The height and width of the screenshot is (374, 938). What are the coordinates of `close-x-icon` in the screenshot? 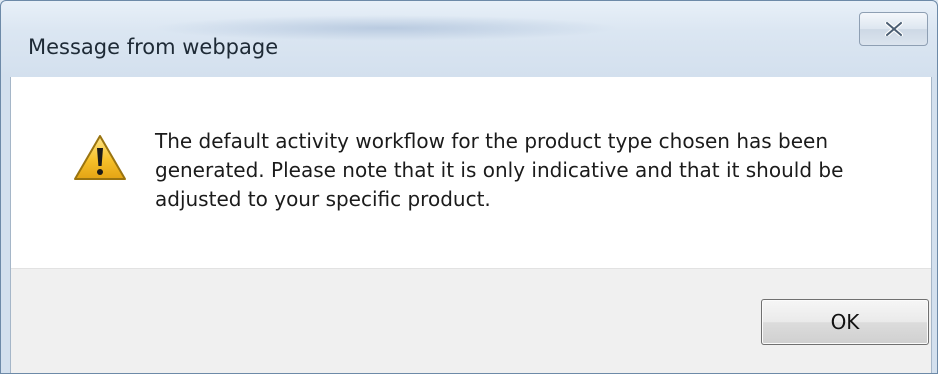 It's located at (893, 29).